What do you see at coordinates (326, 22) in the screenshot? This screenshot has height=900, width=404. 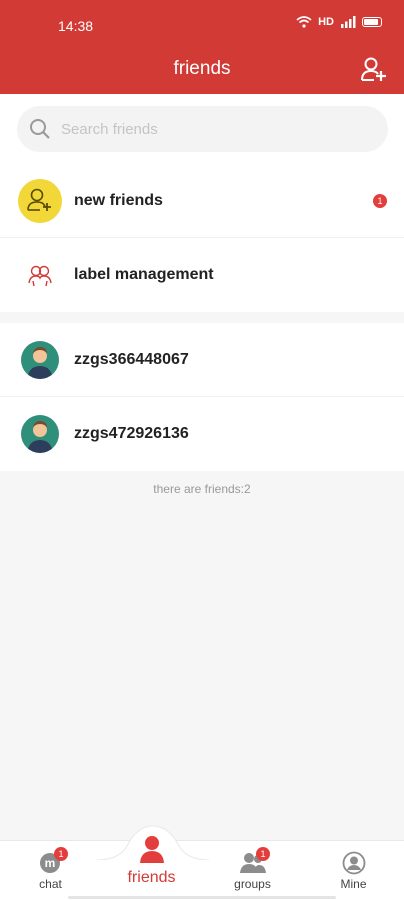 I see `network-type-label: HD` at bounding box center [326, 22].